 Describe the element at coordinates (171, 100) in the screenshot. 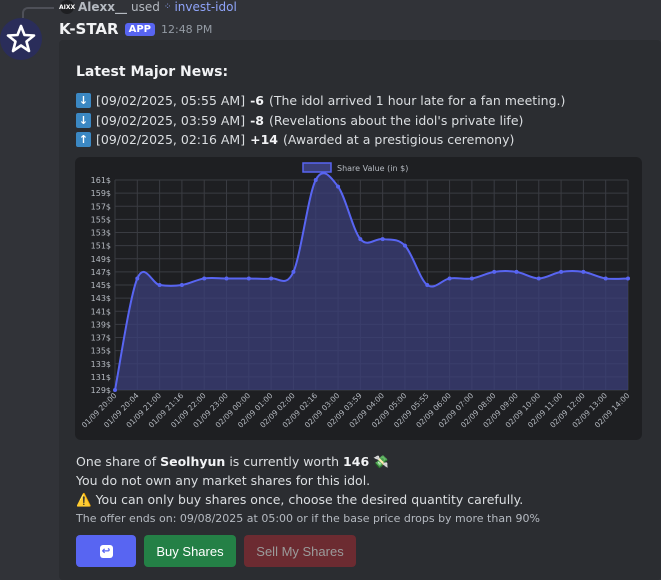

I see `news-date: [09/02/2025, 05:55 AM]` at that location.